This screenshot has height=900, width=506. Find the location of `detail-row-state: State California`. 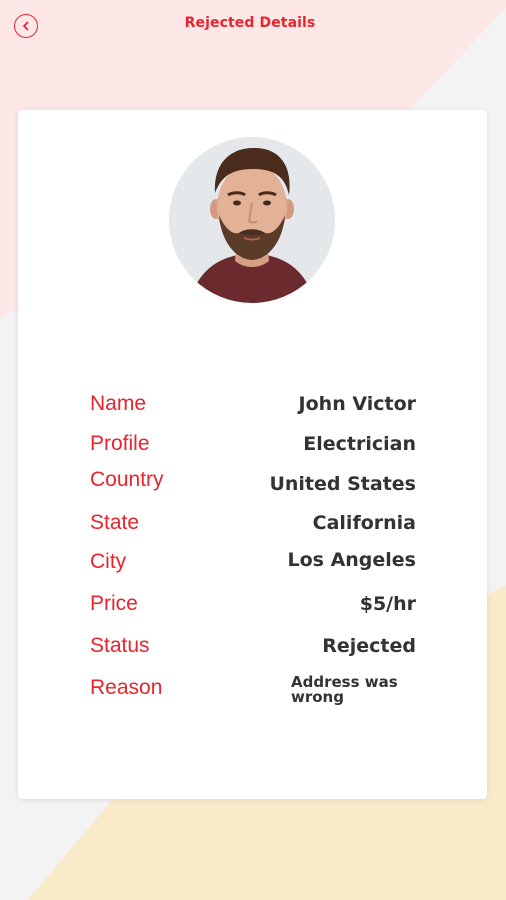

detail-row-state: State California is located at coordinates (253, 523).